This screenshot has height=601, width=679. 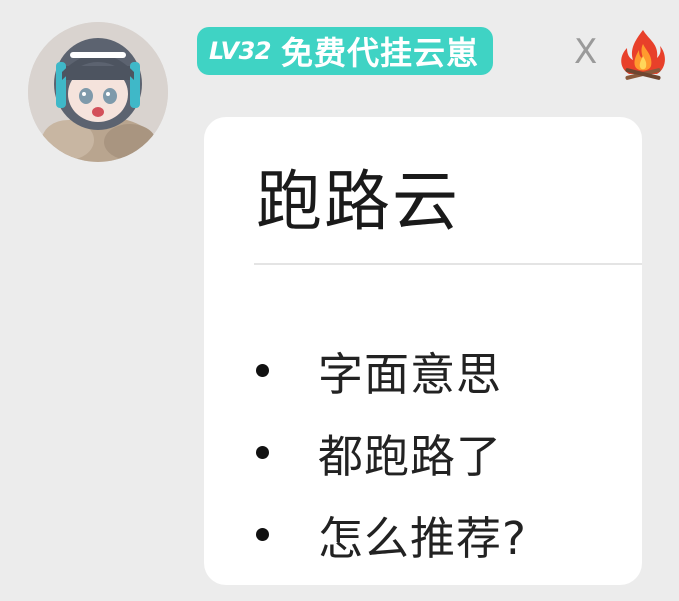 I want to click on sender-title-badge: LV32 免费代挂云崽, so click(x=345, y=51).